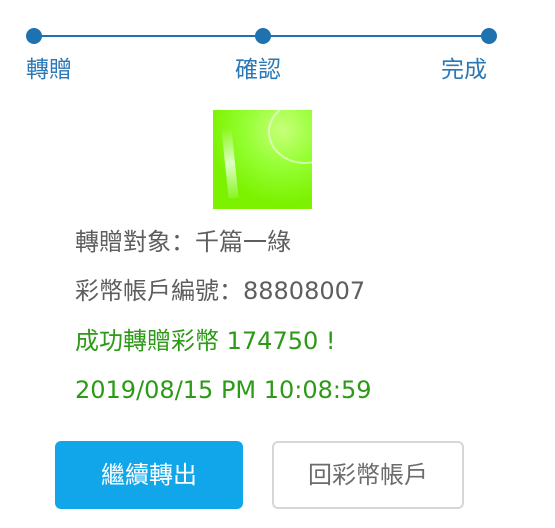 The width and height of the screenshot is (555, 528). Describe the element at coordinates (135, 242) in the screenshot. I see `transfer-target-label: 轉贈對象：` at that location.